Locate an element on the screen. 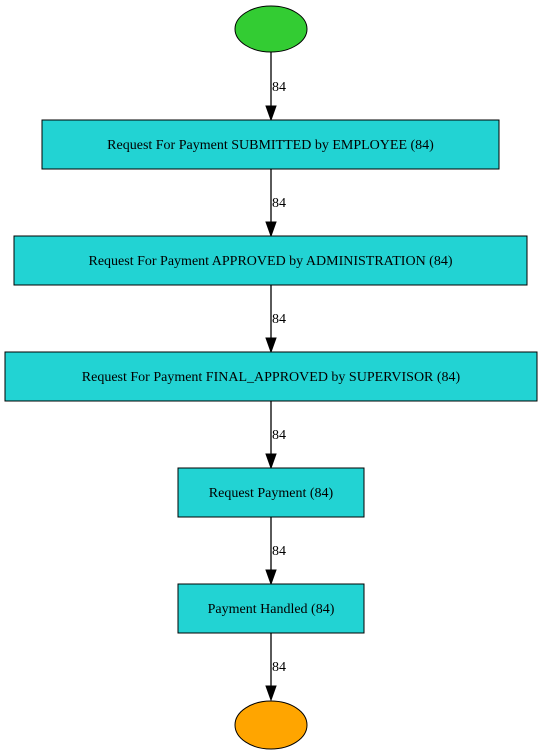 The width and height of the screenshot is (543, 755). start-node is located at coordinates (271, 29).